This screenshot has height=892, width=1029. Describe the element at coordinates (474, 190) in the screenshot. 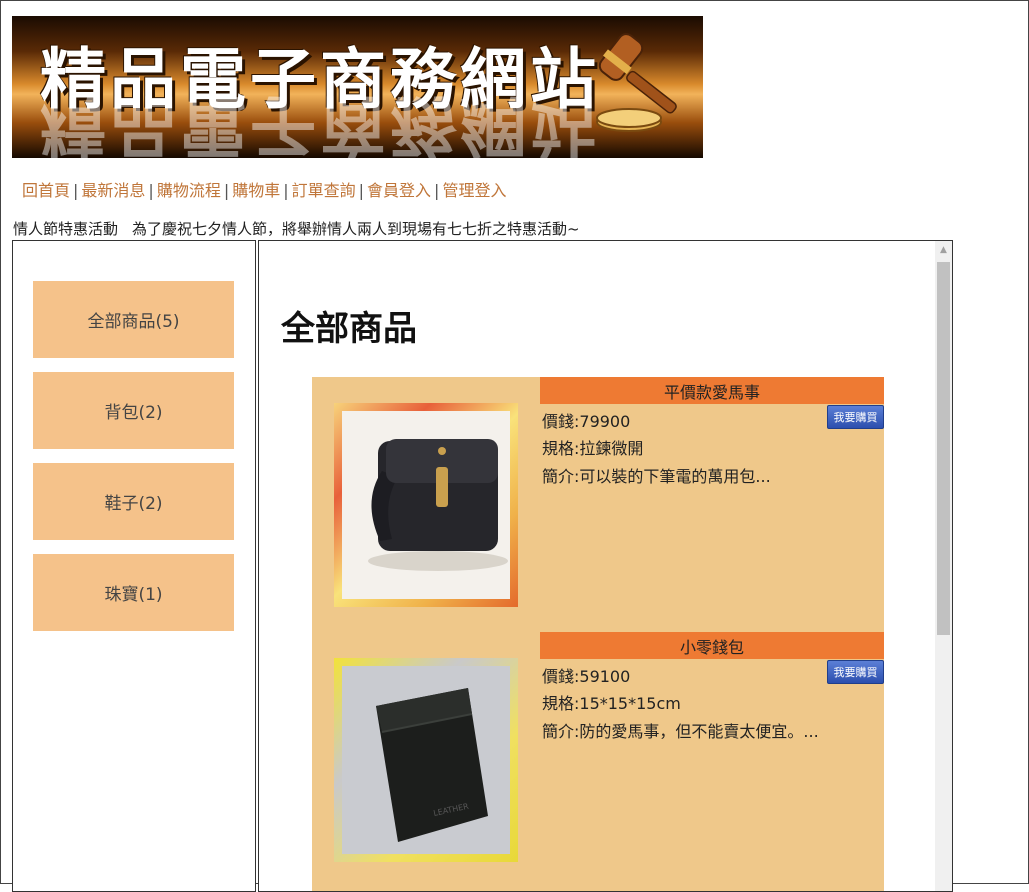

I see `nav-admin-login: 管理登入` at that location.